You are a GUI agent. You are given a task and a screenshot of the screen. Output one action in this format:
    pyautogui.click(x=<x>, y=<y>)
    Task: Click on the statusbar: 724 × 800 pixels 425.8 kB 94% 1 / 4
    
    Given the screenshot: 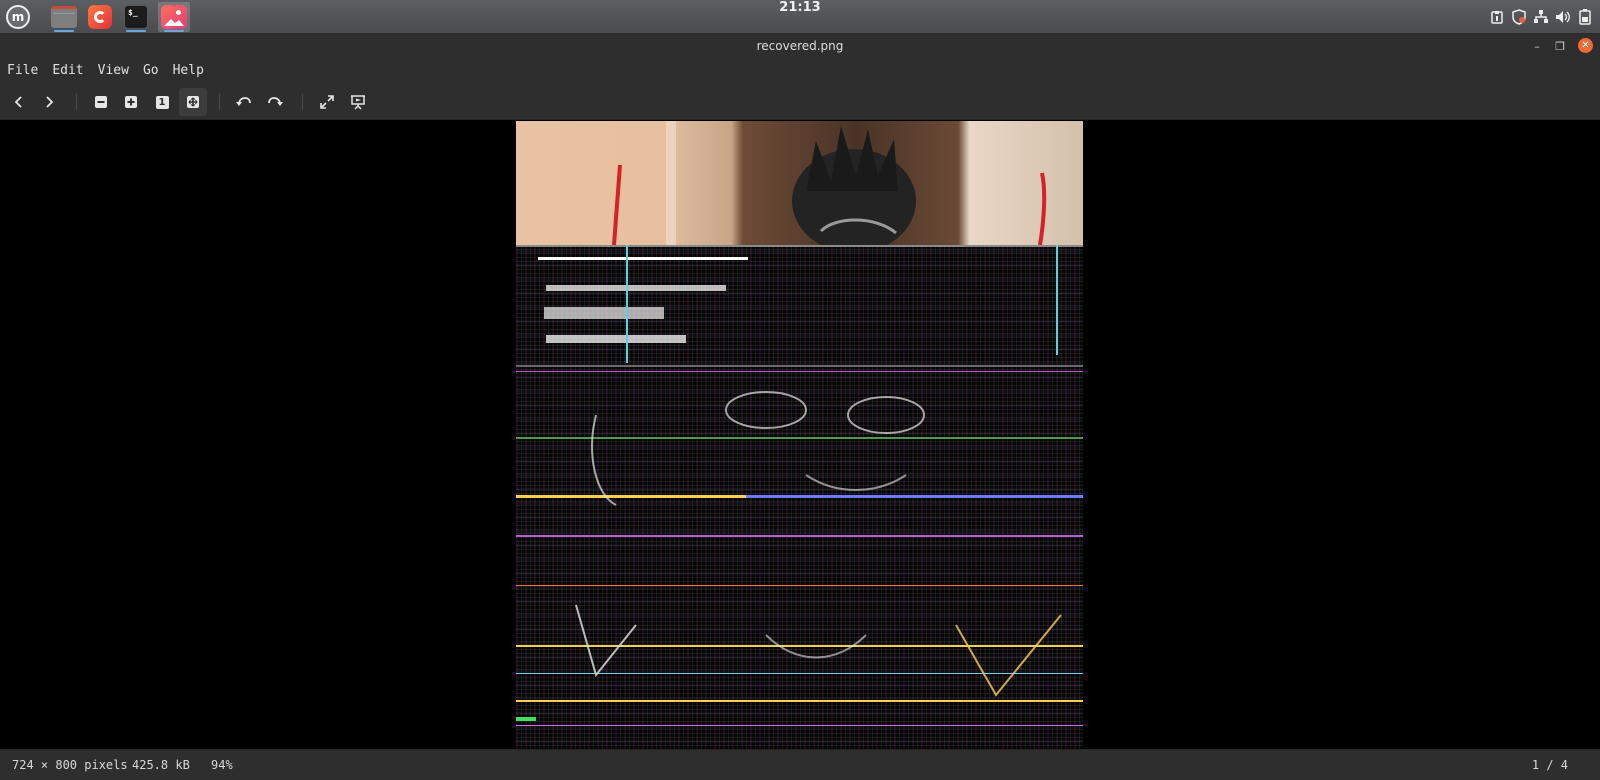 What is the action you would take?
    pyautogui.click(x=800, y=764)
    